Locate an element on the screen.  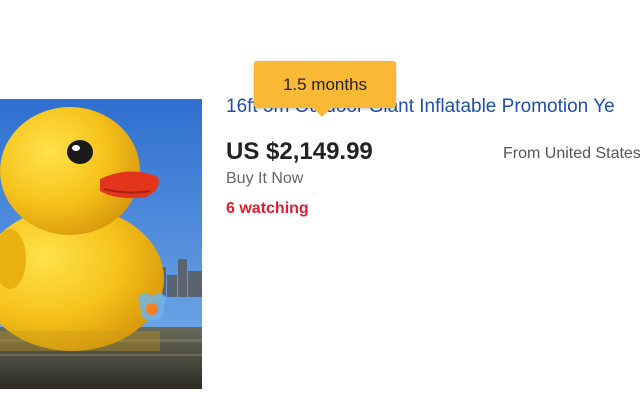
listing-price: US $2,149.99 is located at coordinates (299, 151).